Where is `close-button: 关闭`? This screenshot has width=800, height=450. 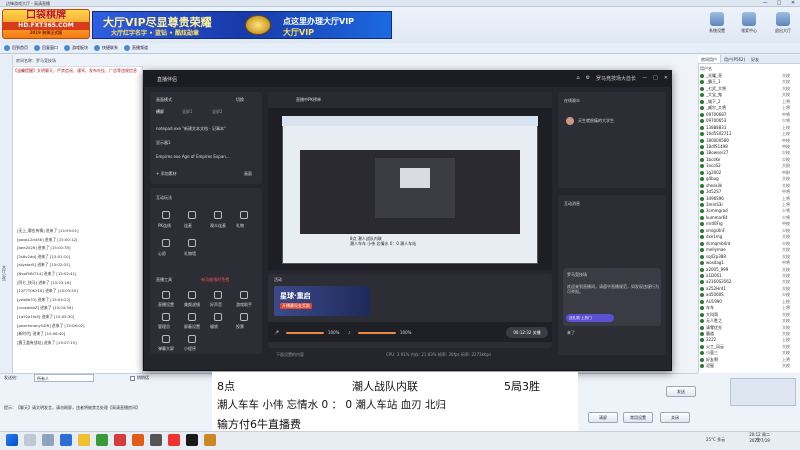 close-button: 关闭 is located at coordinates (675, 417).